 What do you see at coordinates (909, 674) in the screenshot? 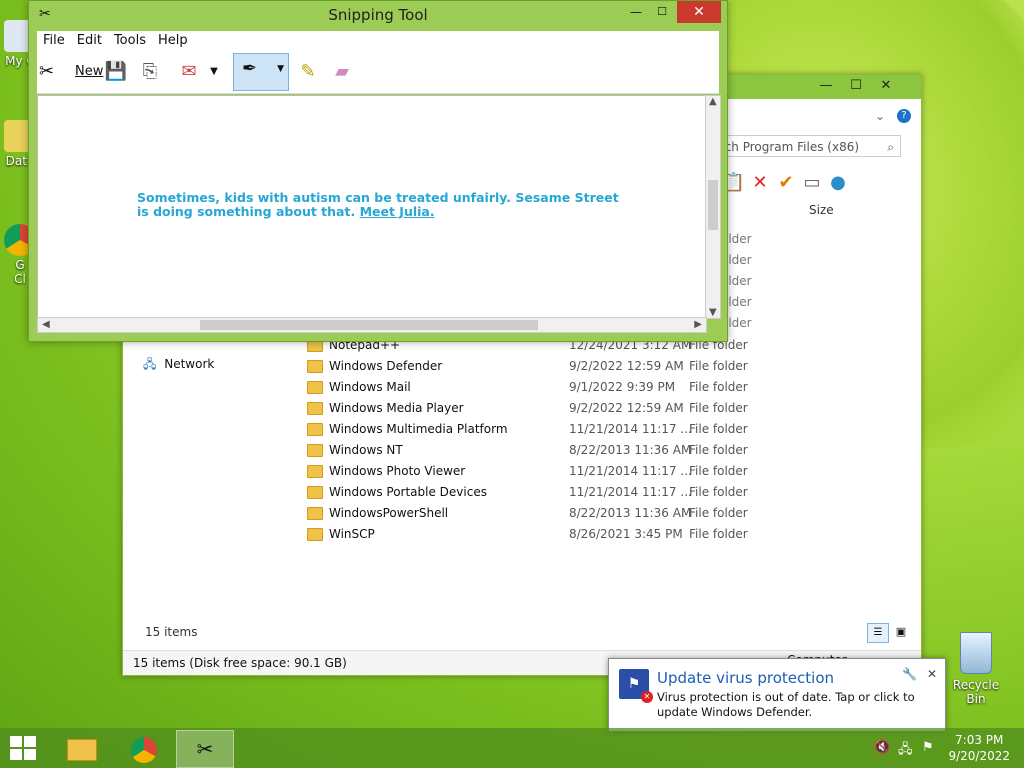
I see `settings-wrench-icon: 🔧` at bounding box center [909, 674].